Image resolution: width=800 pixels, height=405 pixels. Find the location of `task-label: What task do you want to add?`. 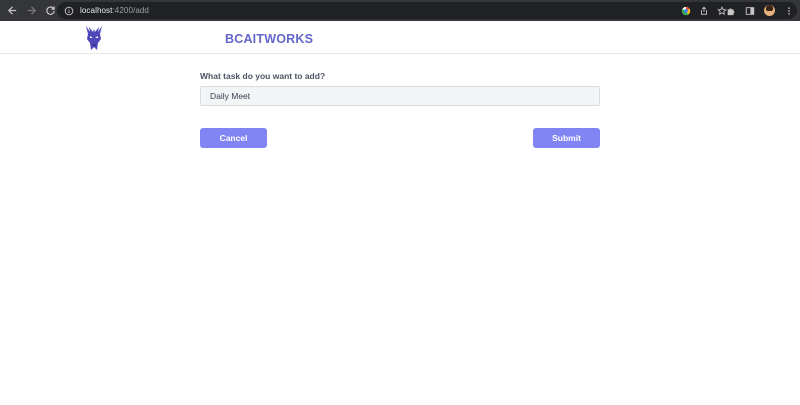

task-label: What task do you want to add? is located at coordinates (263, 76).